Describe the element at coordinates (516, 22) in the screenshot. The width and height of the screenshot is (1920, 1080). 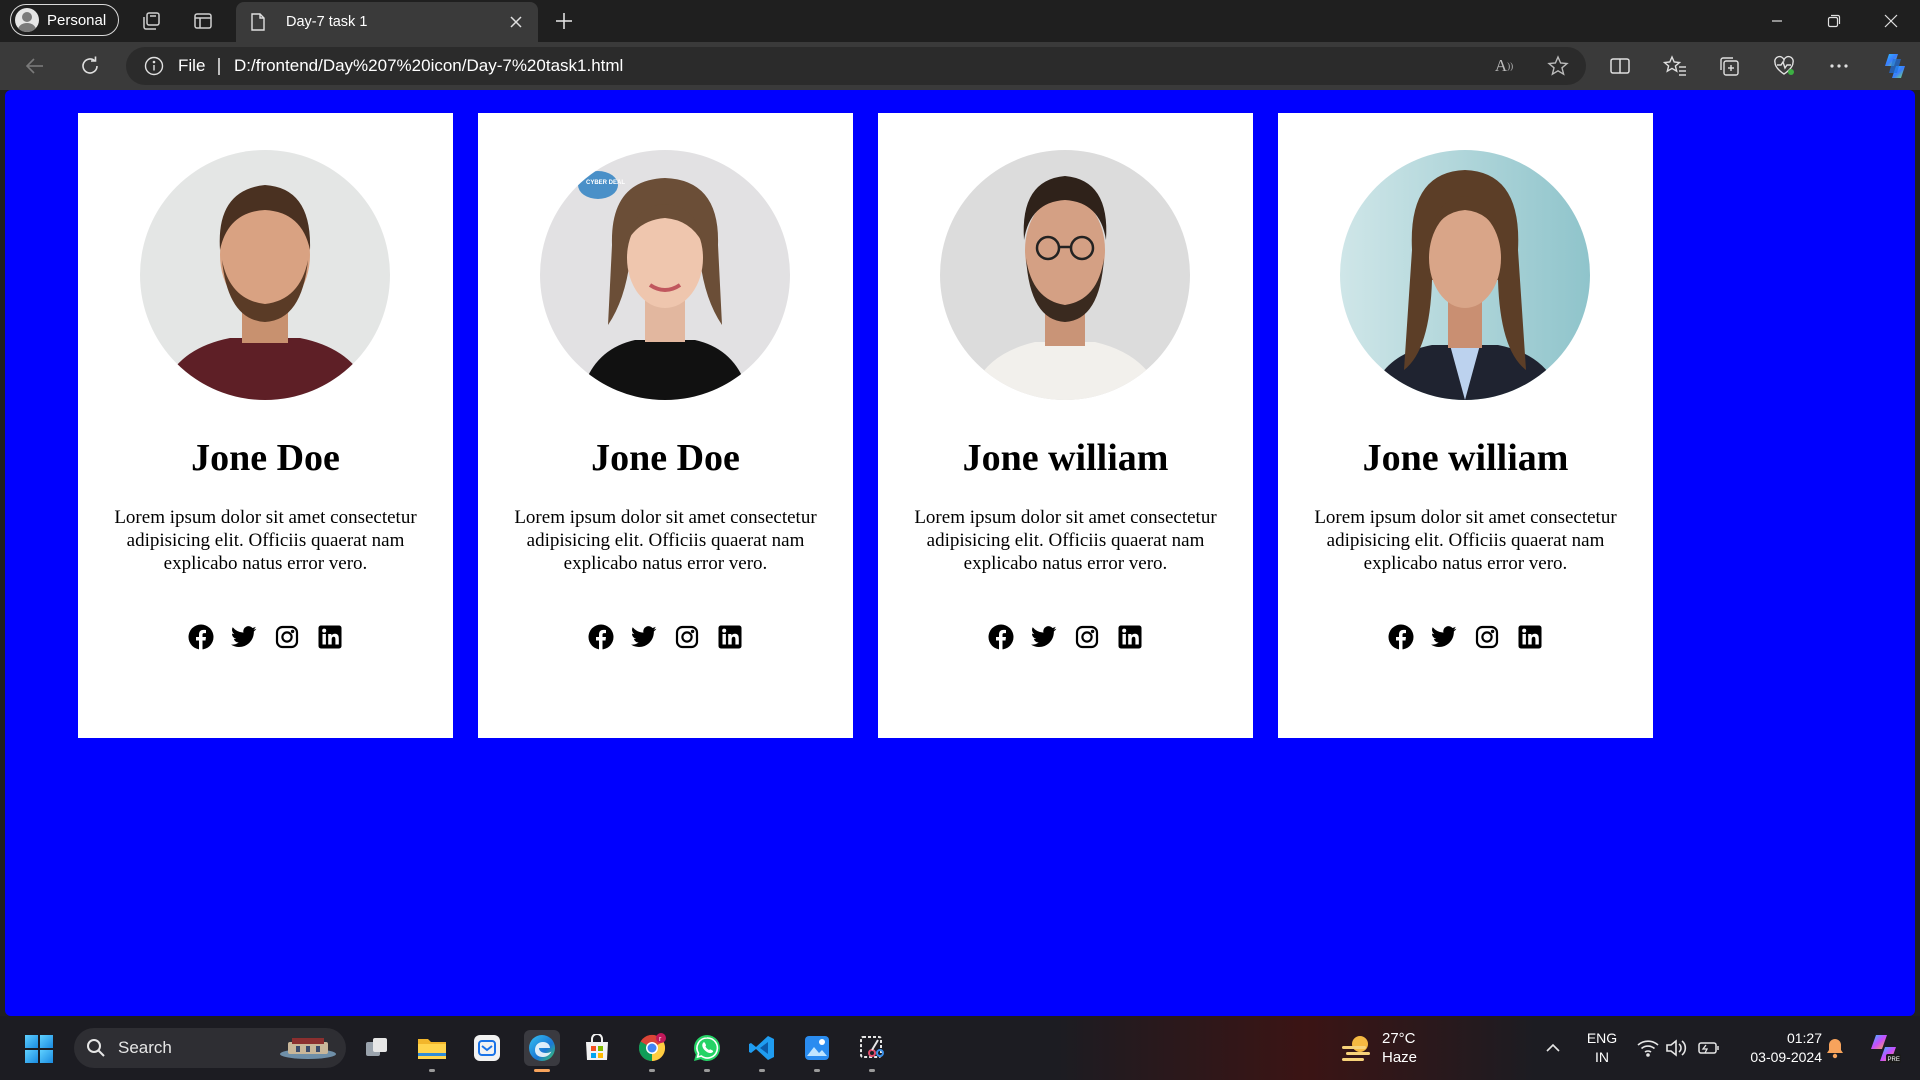
I see `close-tab-icon` at that location.